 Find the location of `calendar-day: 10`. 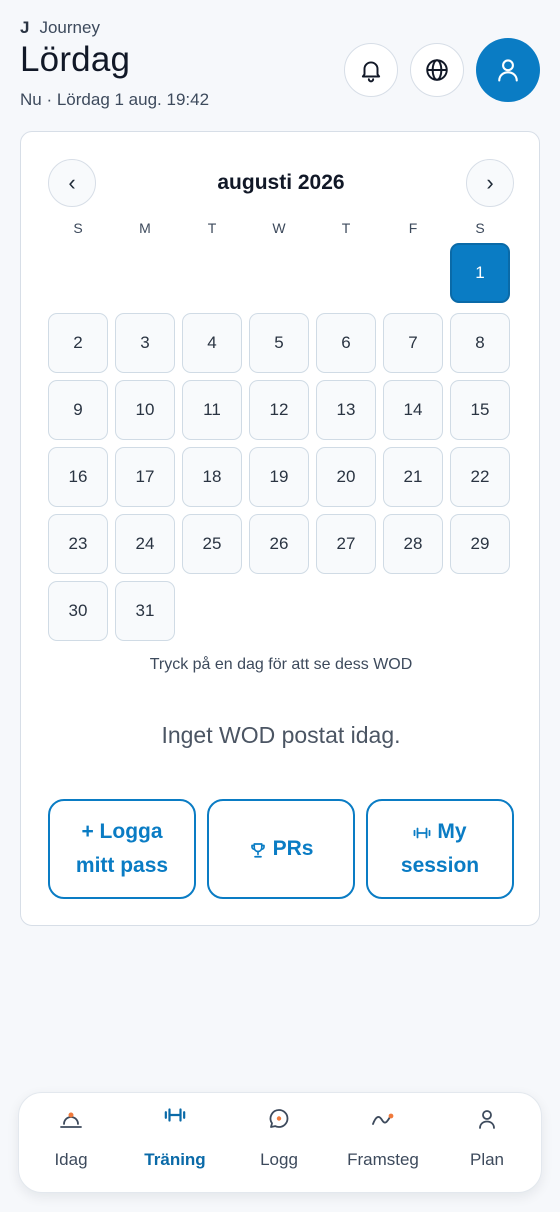

calendar-day: 10 is located at coordinates (145, 410).